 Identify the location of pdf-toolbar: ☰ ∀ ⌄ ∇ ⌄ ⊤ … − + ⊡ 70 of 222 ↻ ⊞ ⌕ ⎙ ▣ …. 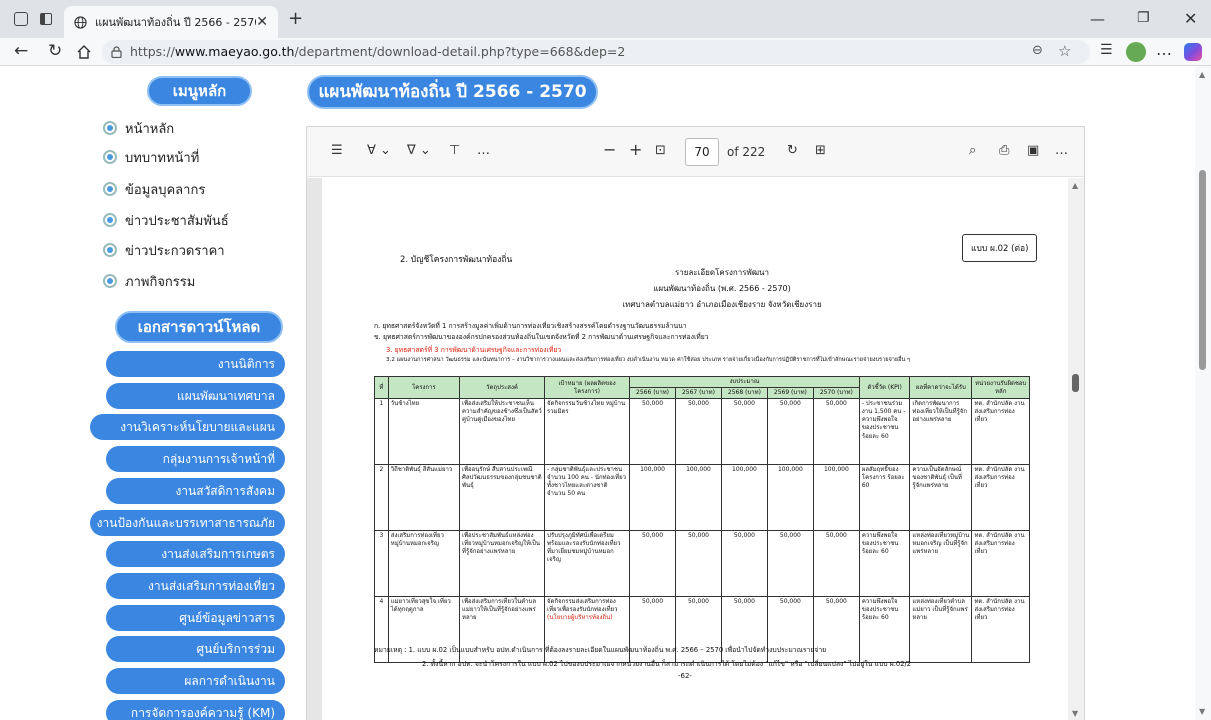
(695, 152).